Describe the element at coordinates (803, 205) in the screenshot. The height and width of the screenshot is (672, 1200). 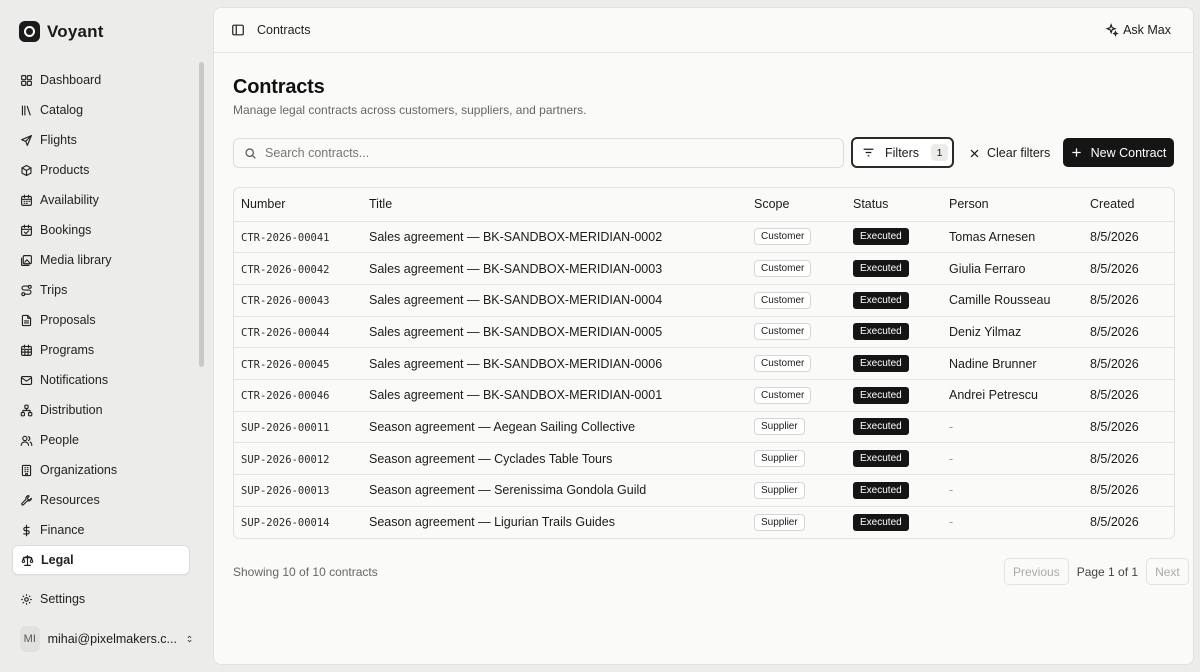
I see `column-header-scope: Scope` at that location.